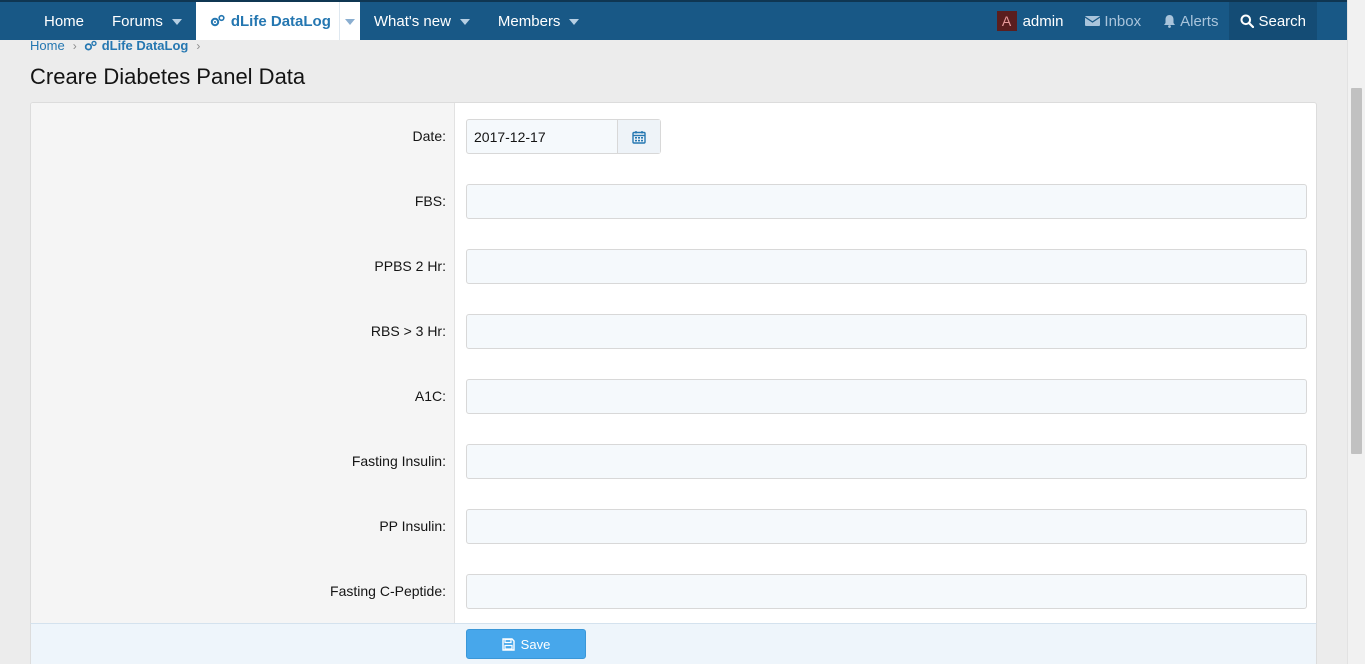 This screenshot has height=664, width=1365. I want to click on calendar-button, so click(638, 136).